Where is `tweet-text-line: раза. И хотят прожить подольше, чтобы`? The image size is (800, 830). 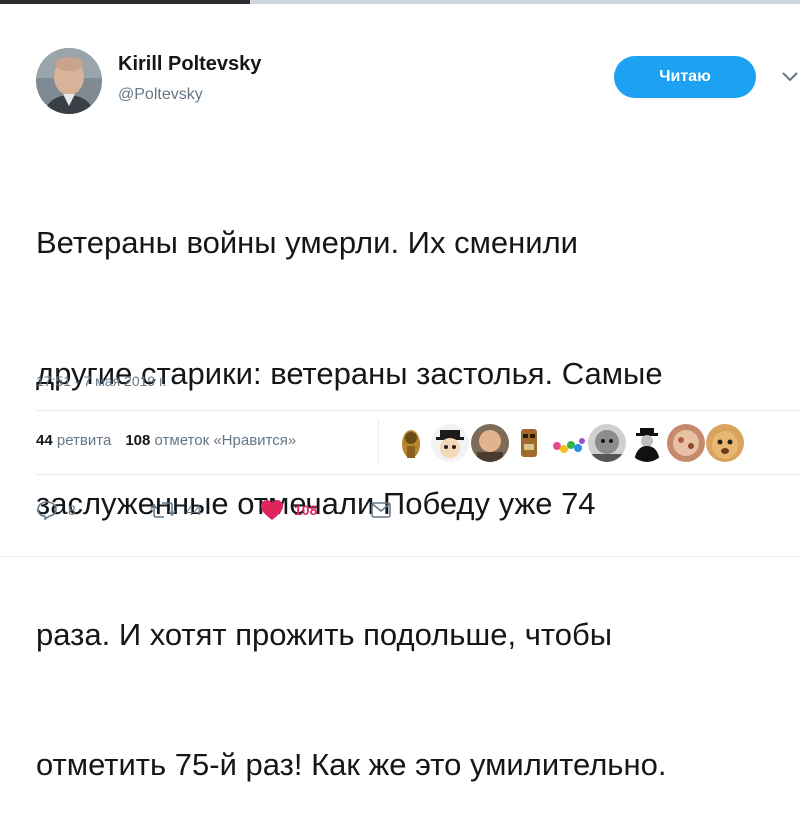 tweet-text-line: раза. И хотят прожить подольше, чтобы is located at coordinates (324, 634).